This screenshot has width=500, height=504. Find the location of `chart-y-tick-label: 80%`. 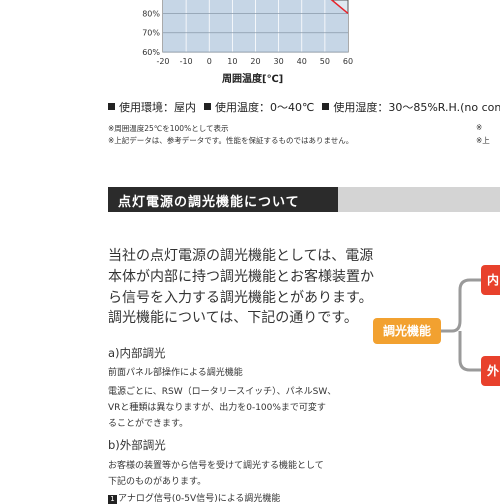

chart-y-tick-label: 80% is located at coordinates (151, 13).